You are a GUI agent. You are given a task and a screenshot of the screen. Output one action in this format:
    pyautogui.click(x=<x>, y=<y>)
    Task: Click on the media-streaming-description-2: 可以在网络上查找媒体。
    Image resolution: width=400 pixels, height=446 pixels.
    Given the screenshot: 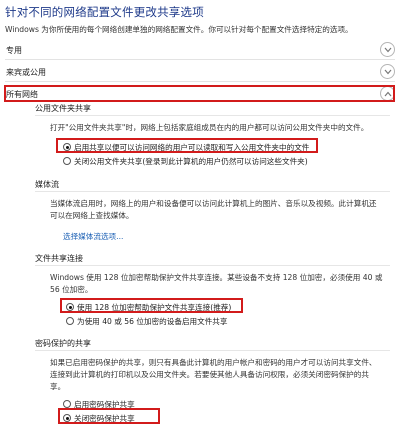 What is the action you would take?
    pyautogui.click(x=92, y=215)
    